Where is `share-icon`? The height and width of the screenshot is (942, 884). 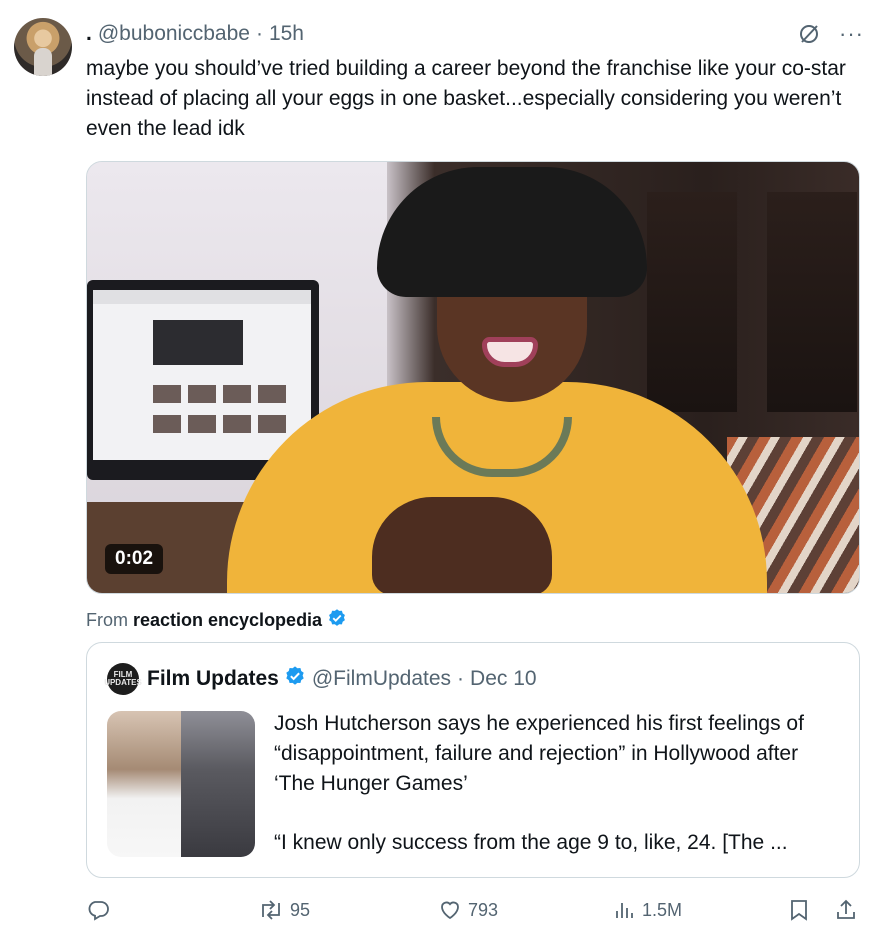 share-icon is located at coordinates (846, 910).